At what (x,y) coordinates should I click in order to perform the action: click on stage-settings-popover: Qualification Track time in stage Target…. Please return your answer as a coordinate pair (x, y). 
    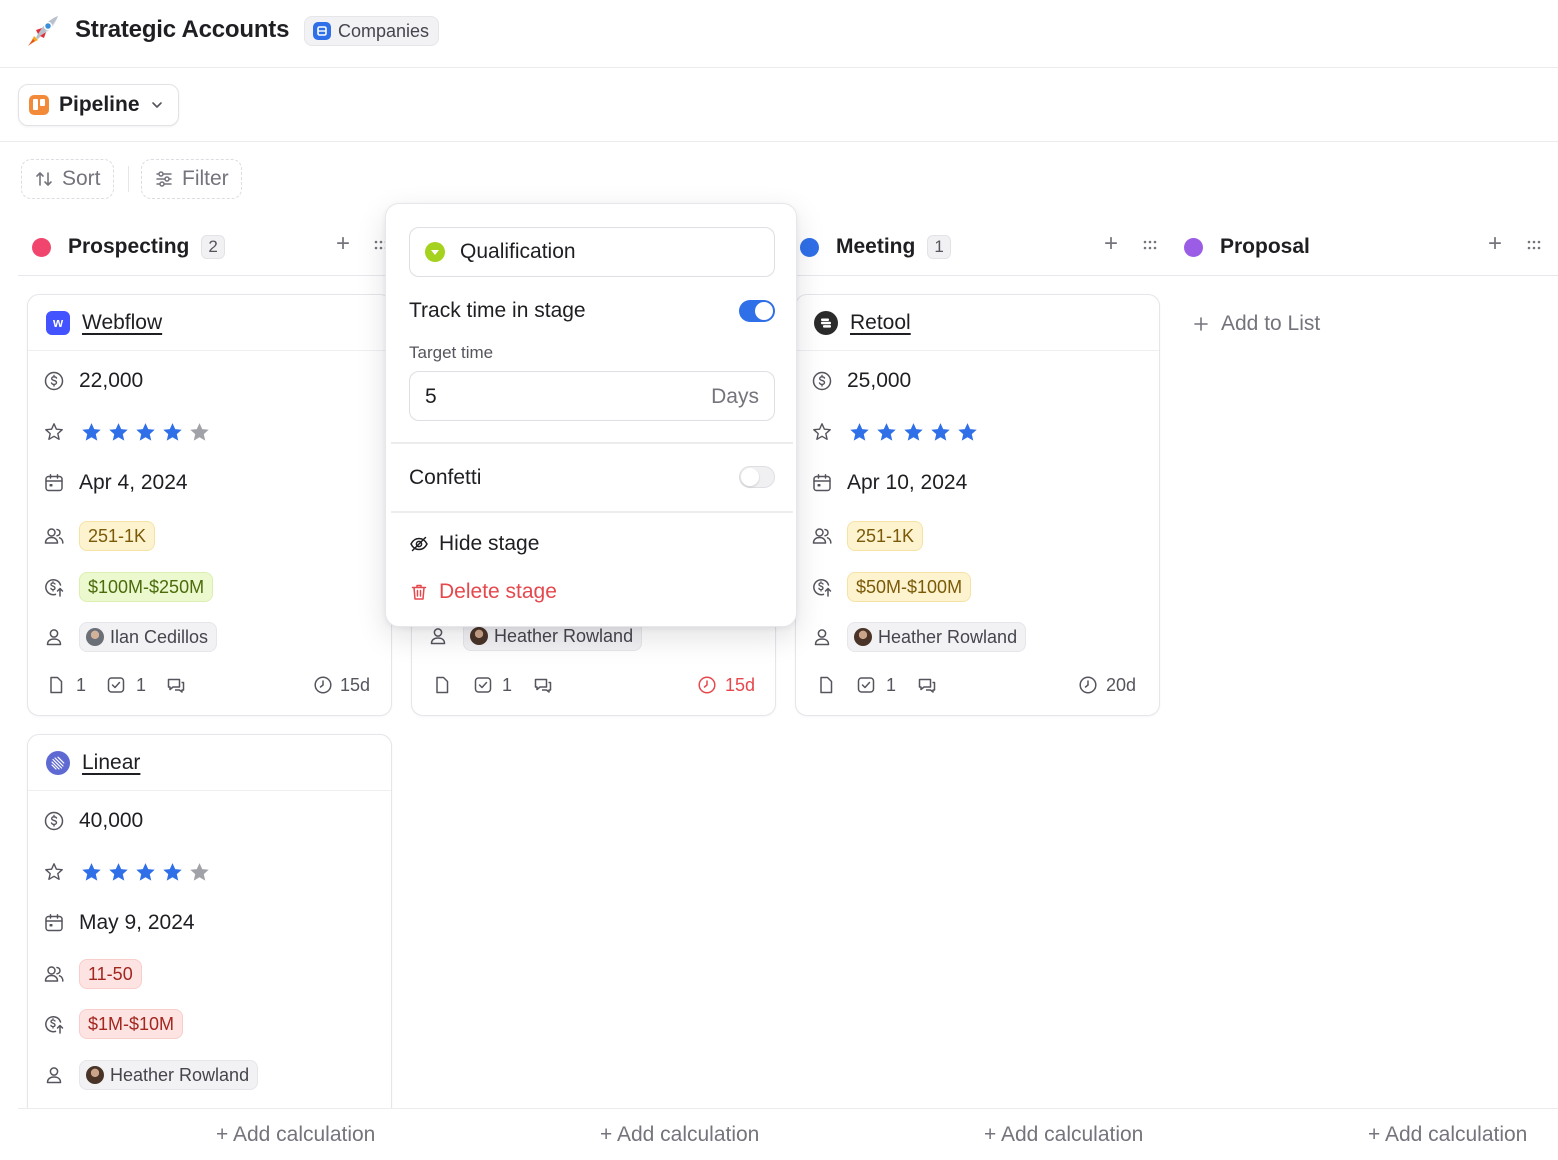
    Looking at the image, I should click on (591, 415).